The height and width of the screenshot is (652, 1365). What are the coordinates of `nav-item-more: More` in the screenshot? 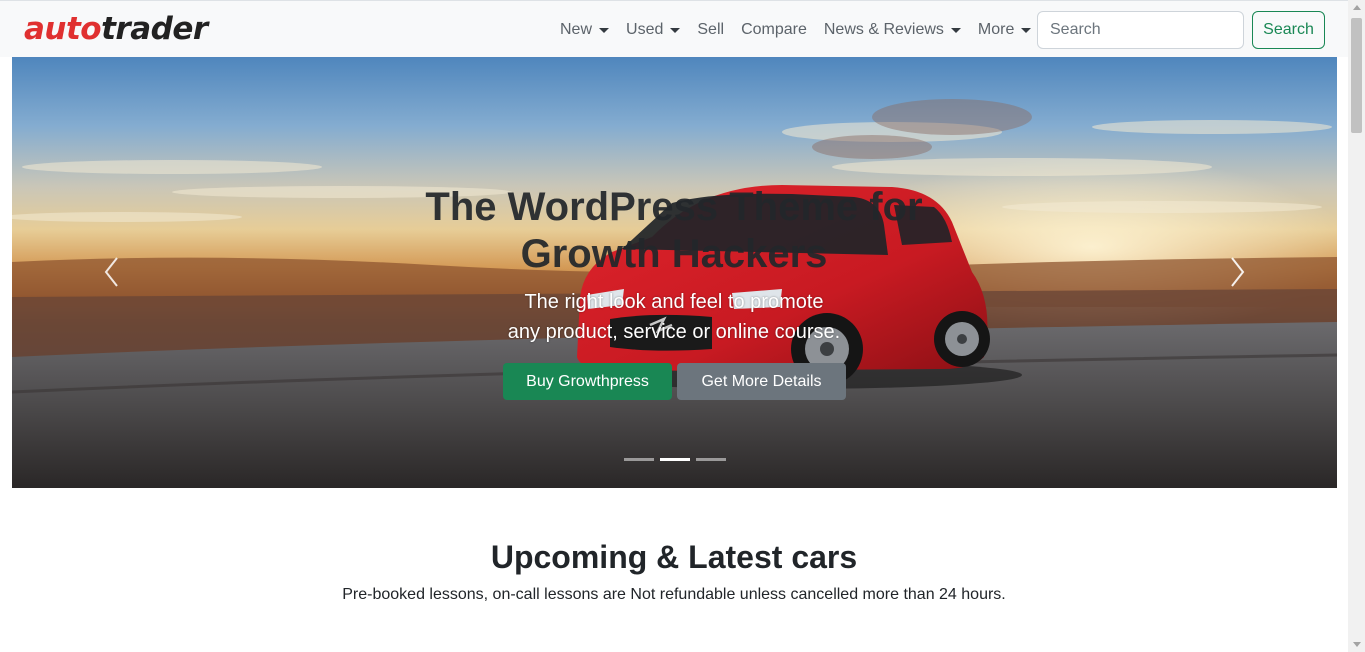 It's located at (1004, 30).